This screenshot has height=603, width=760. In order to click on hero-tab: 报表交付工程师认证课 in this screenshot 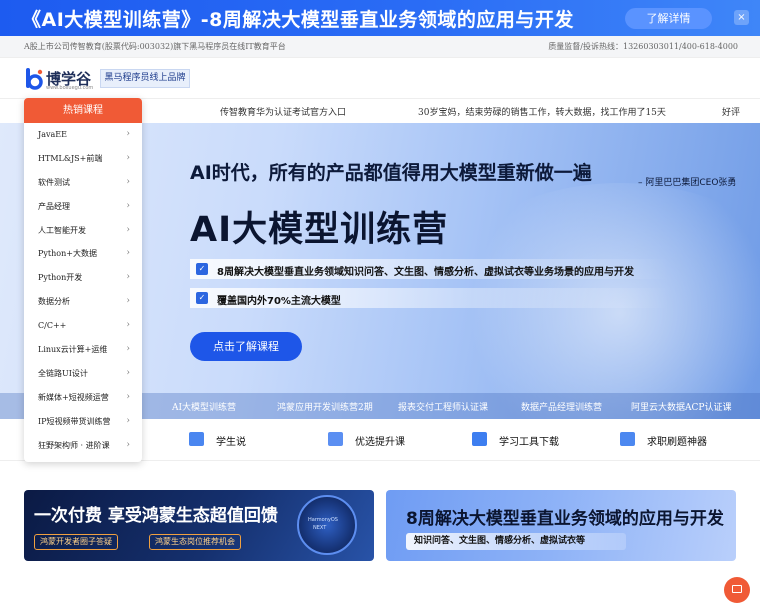, I will do `click(443, 406)`.